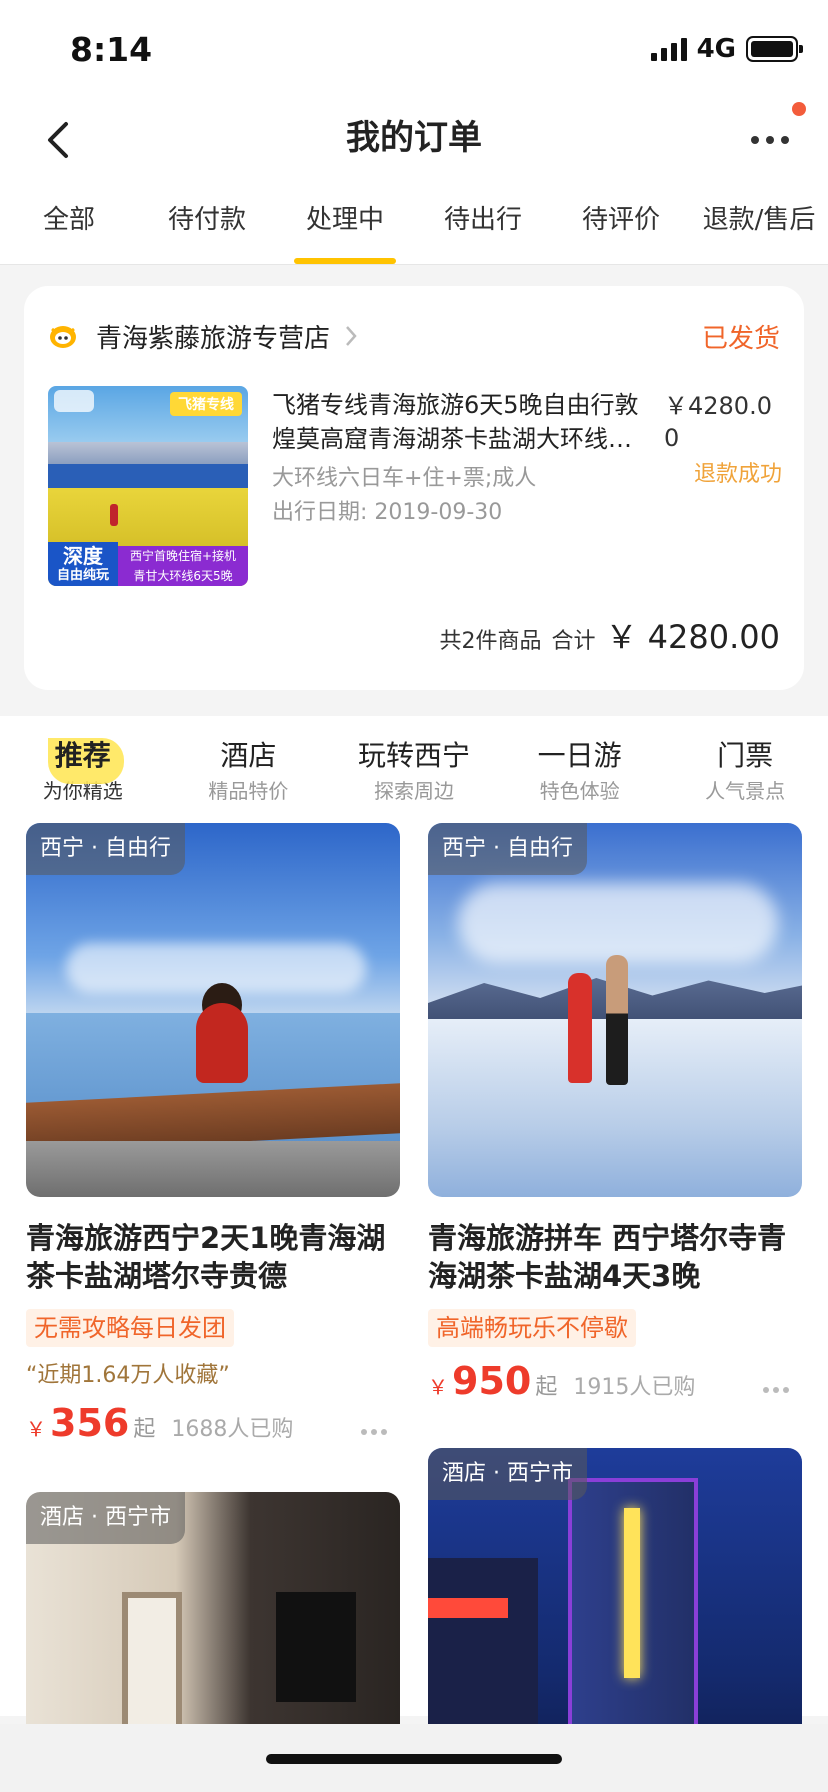 This screenshot has width=828, height=1792. I want to click on page-title: 我的订单, so click(414, 138).